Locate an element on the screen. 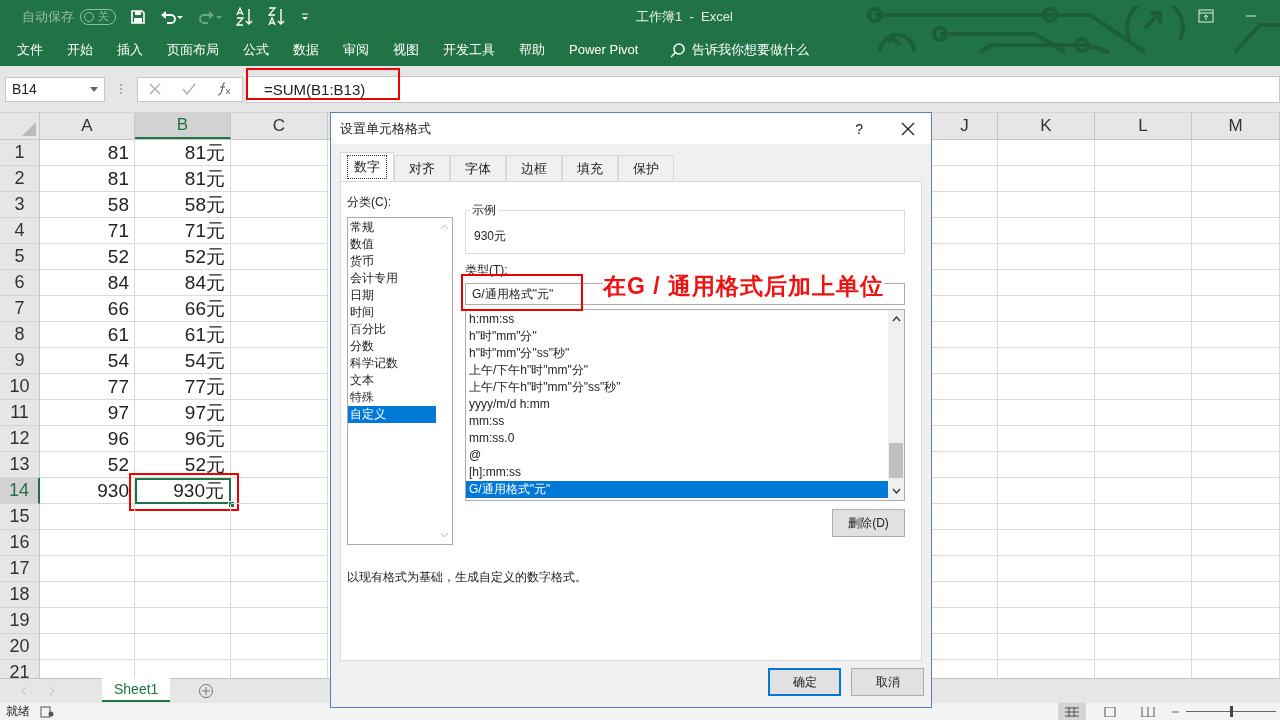 This screenshot has height=720, width=1280. table-cell: 84 is located at coordinates (87, 283).